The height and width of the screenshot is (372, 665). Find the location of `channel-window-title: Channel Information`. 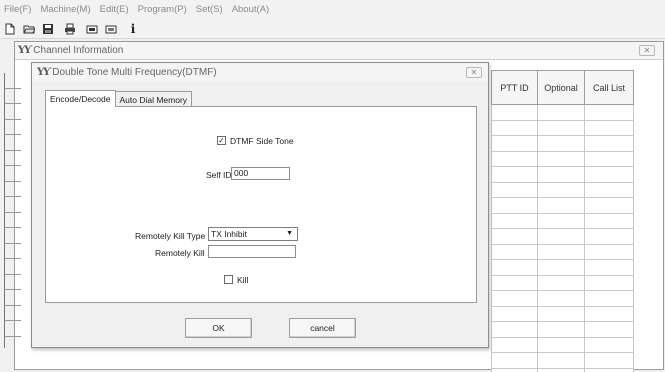

channel-window-title: Channel Information is located at coordinates (78, 50).